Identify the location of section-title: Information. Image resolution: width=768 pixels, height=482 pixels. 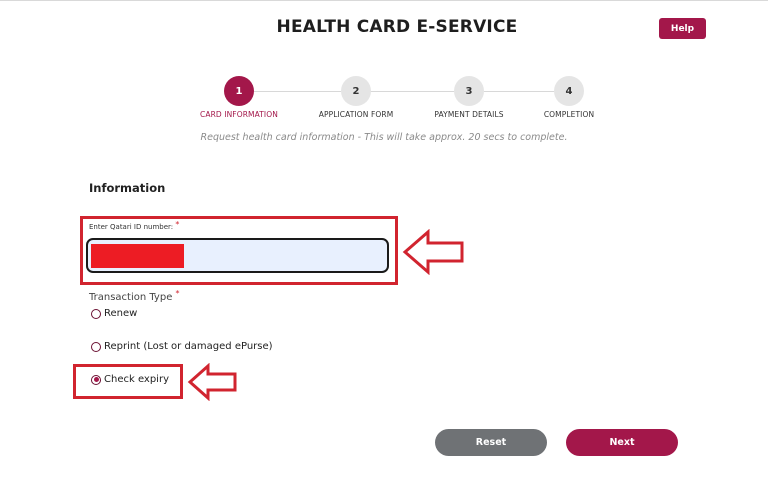
(127, 188).